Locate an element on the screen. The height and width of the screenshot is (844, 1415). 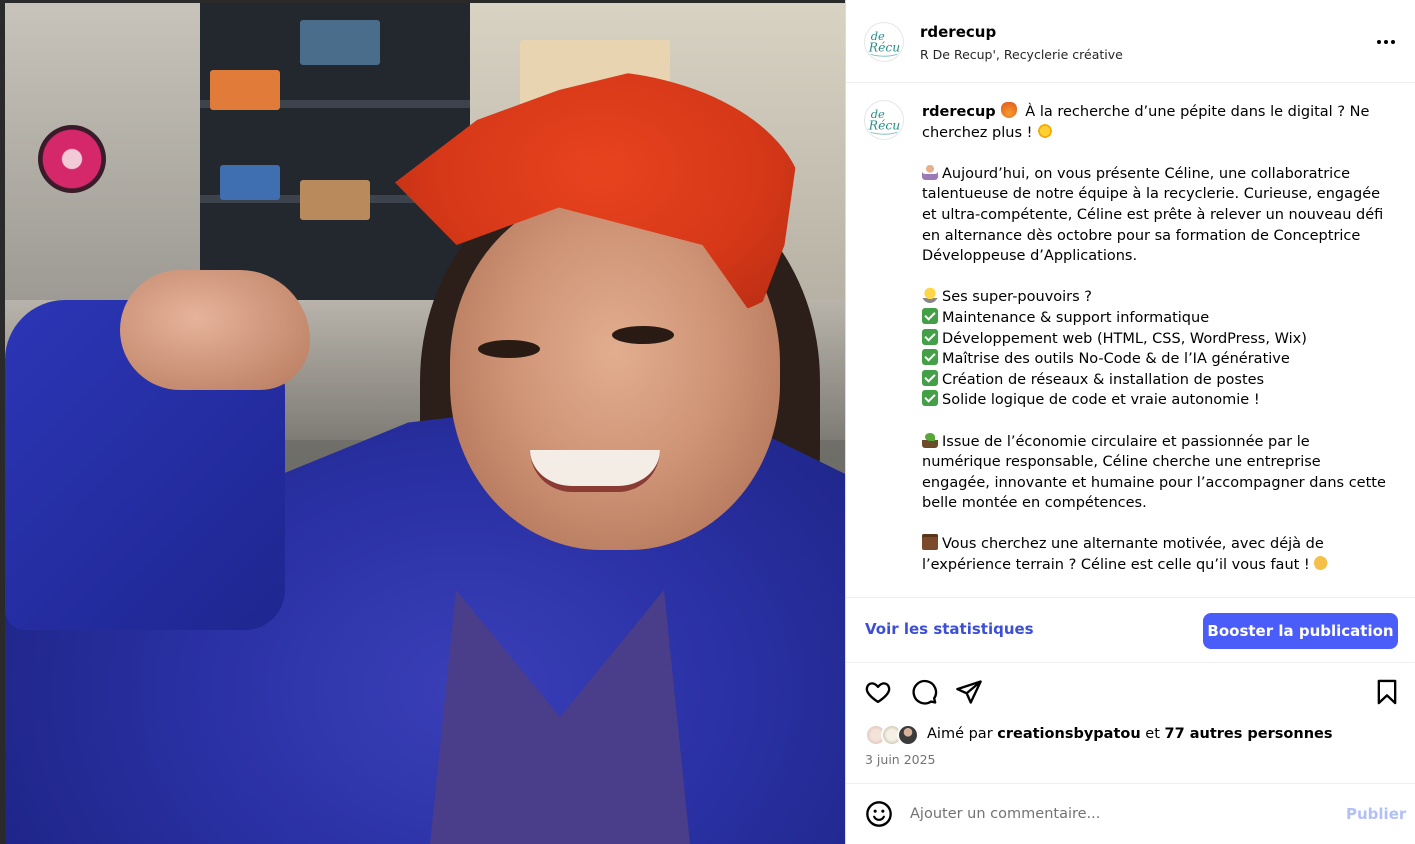
publish-comment-button: Publier is located at coordinates (1376, 814).